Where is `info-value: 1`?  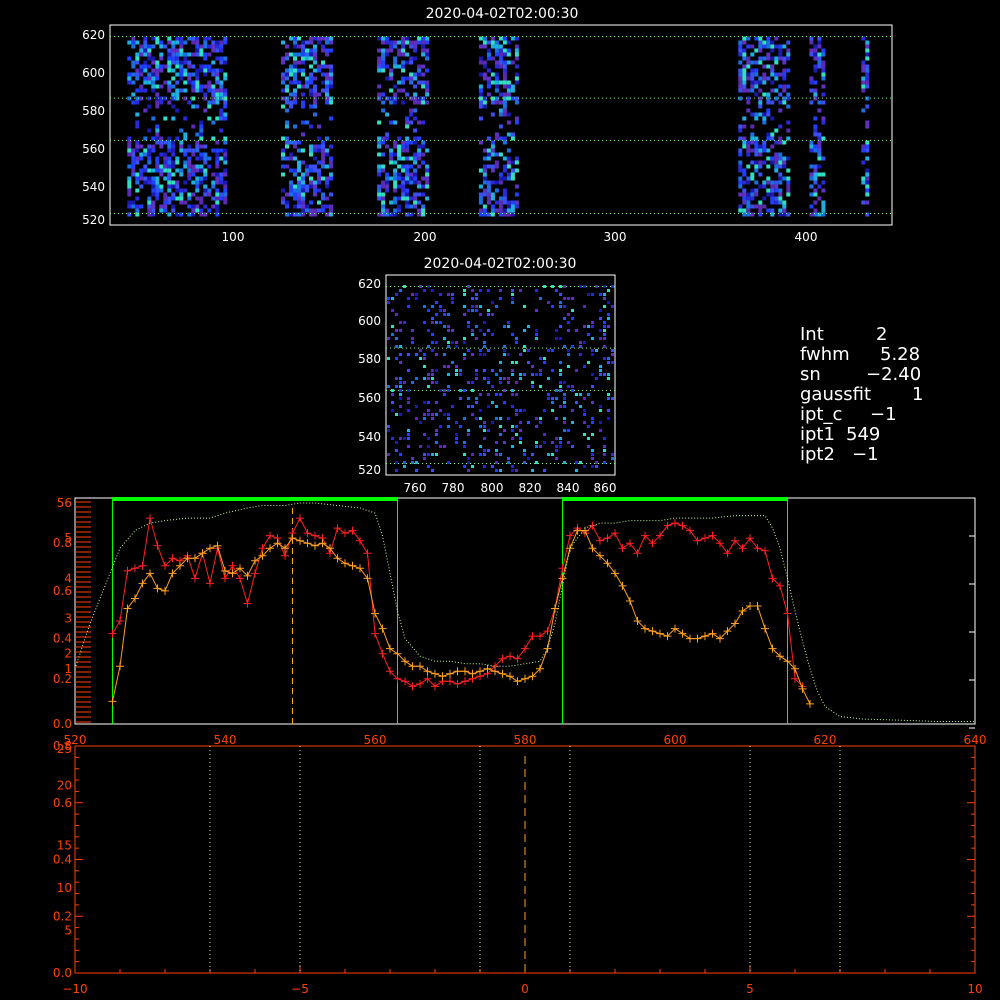
info-value: 1 is located at coordinates (917, 394).